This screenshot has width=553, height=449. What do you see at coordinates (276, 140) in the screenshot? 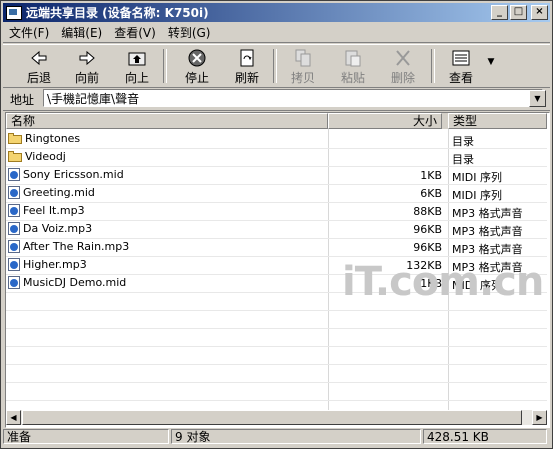
I see `list-item: Ringtones 目录` at bounding box center [276, 140].